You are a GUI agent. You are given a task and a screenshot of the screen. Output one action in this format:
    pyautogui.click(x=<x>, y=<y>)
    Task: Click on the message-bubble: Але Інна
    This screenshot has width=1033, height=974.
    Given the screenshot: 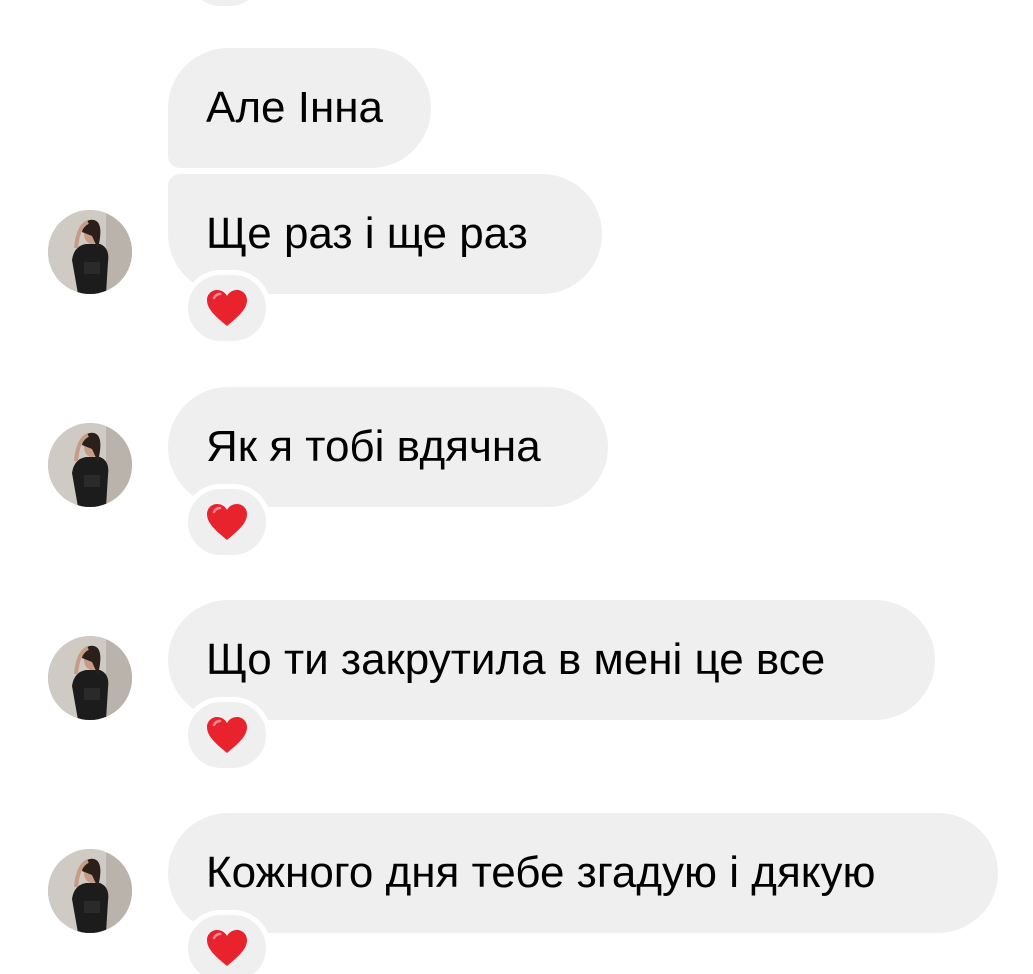 What is the action you would take?
    pyautogui.click(x=299, y=108)
    